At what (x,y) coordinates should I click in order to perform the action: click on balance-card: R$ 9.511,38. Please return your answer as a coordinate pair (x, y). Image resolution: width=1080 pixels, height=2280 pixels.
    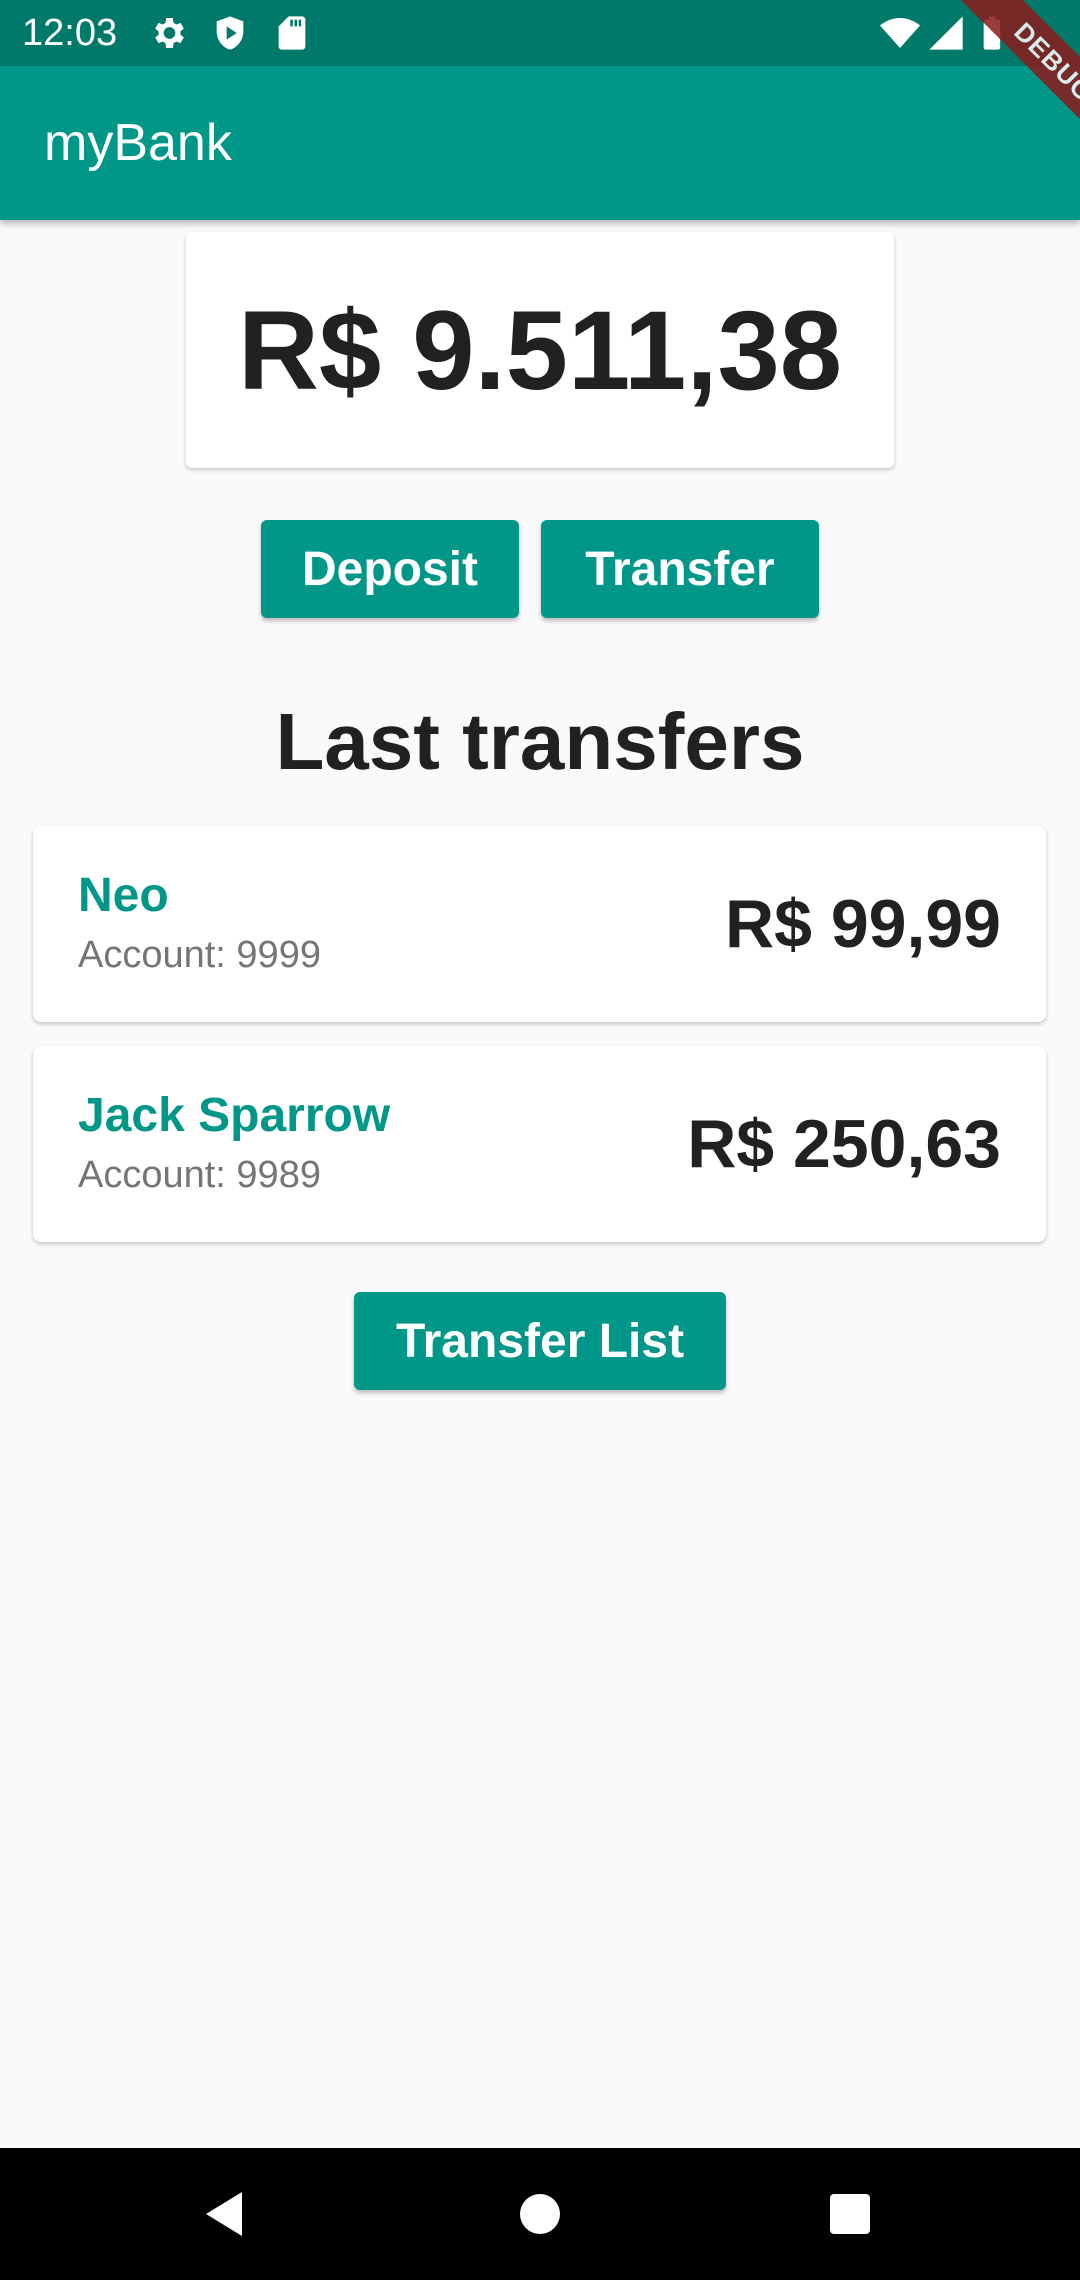
    Looking at the image, I should click on (540, 350).